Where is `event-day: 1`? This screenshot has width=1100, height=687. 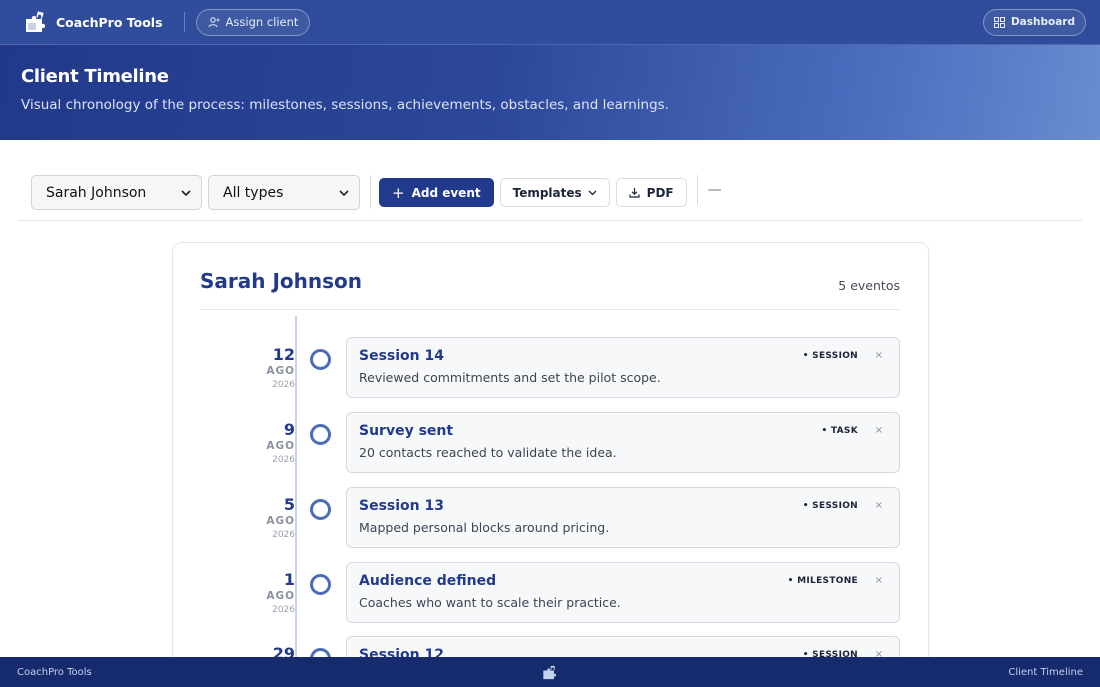 event-day: 1 is located at coordinates (289, 579).